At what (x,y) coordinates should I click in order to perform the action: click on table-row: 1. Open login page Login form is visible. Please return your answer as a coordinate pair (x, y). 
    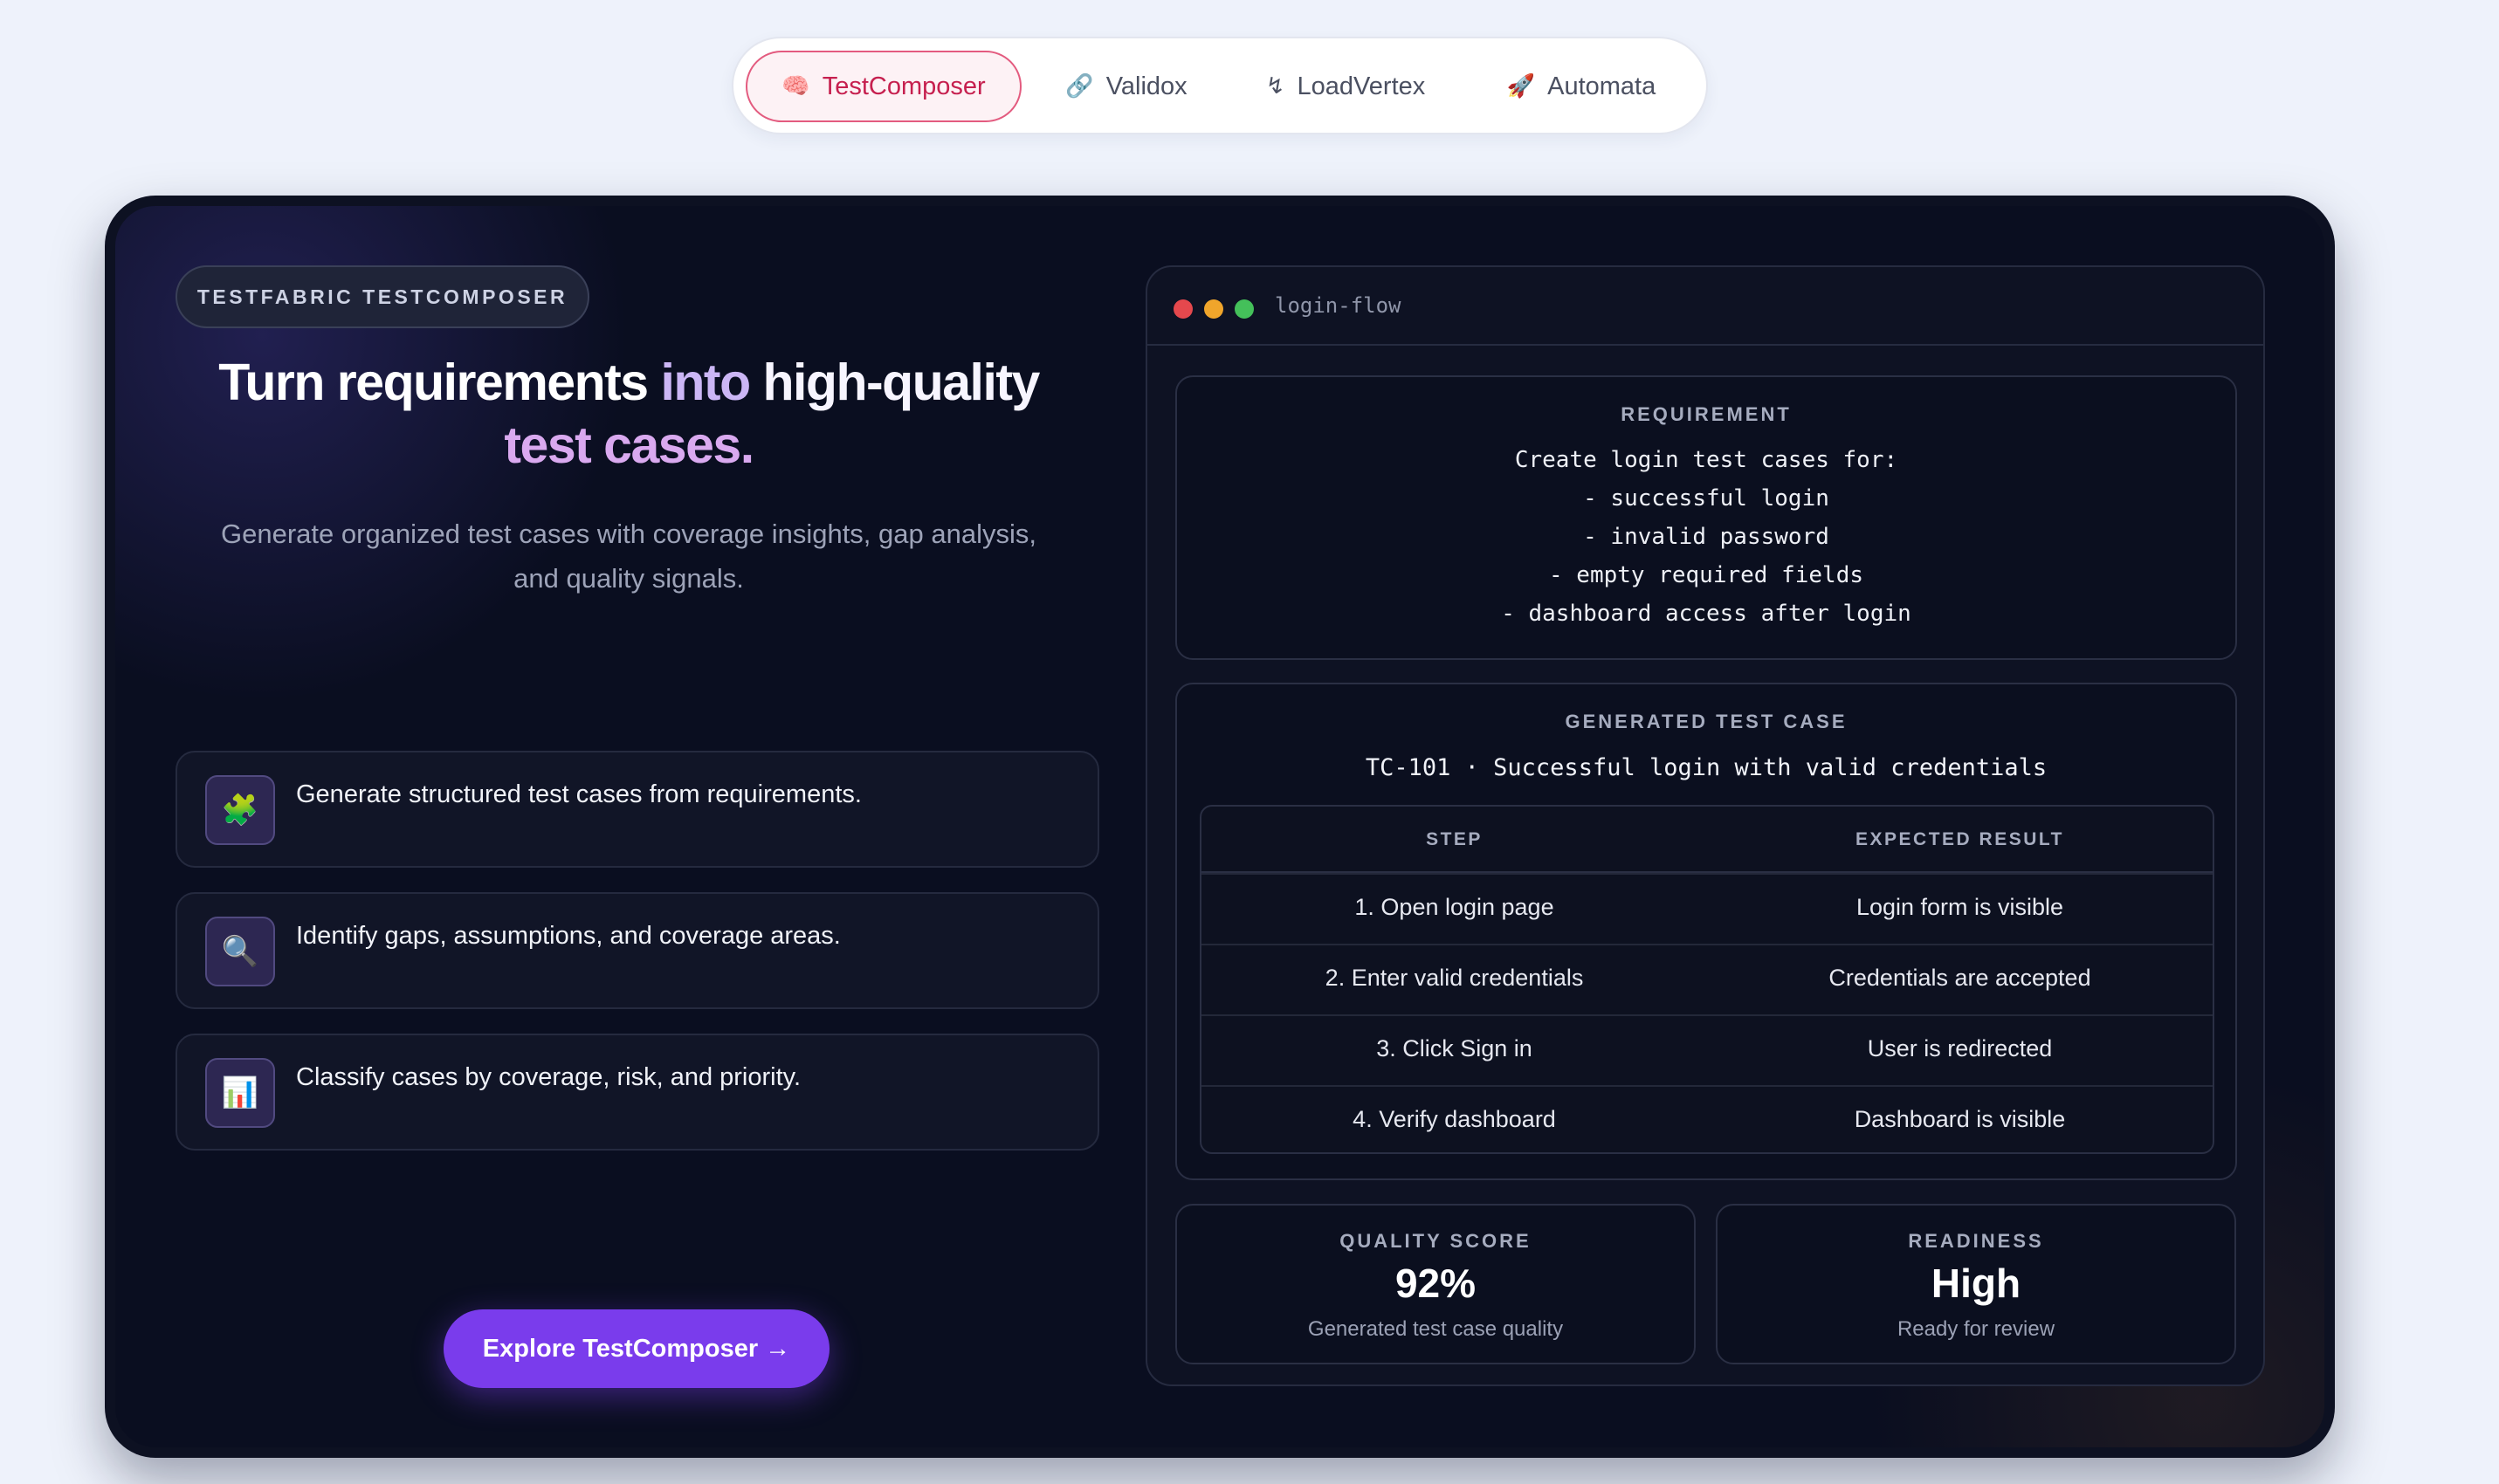
    Looking at the image, I should click on (1707, 909).